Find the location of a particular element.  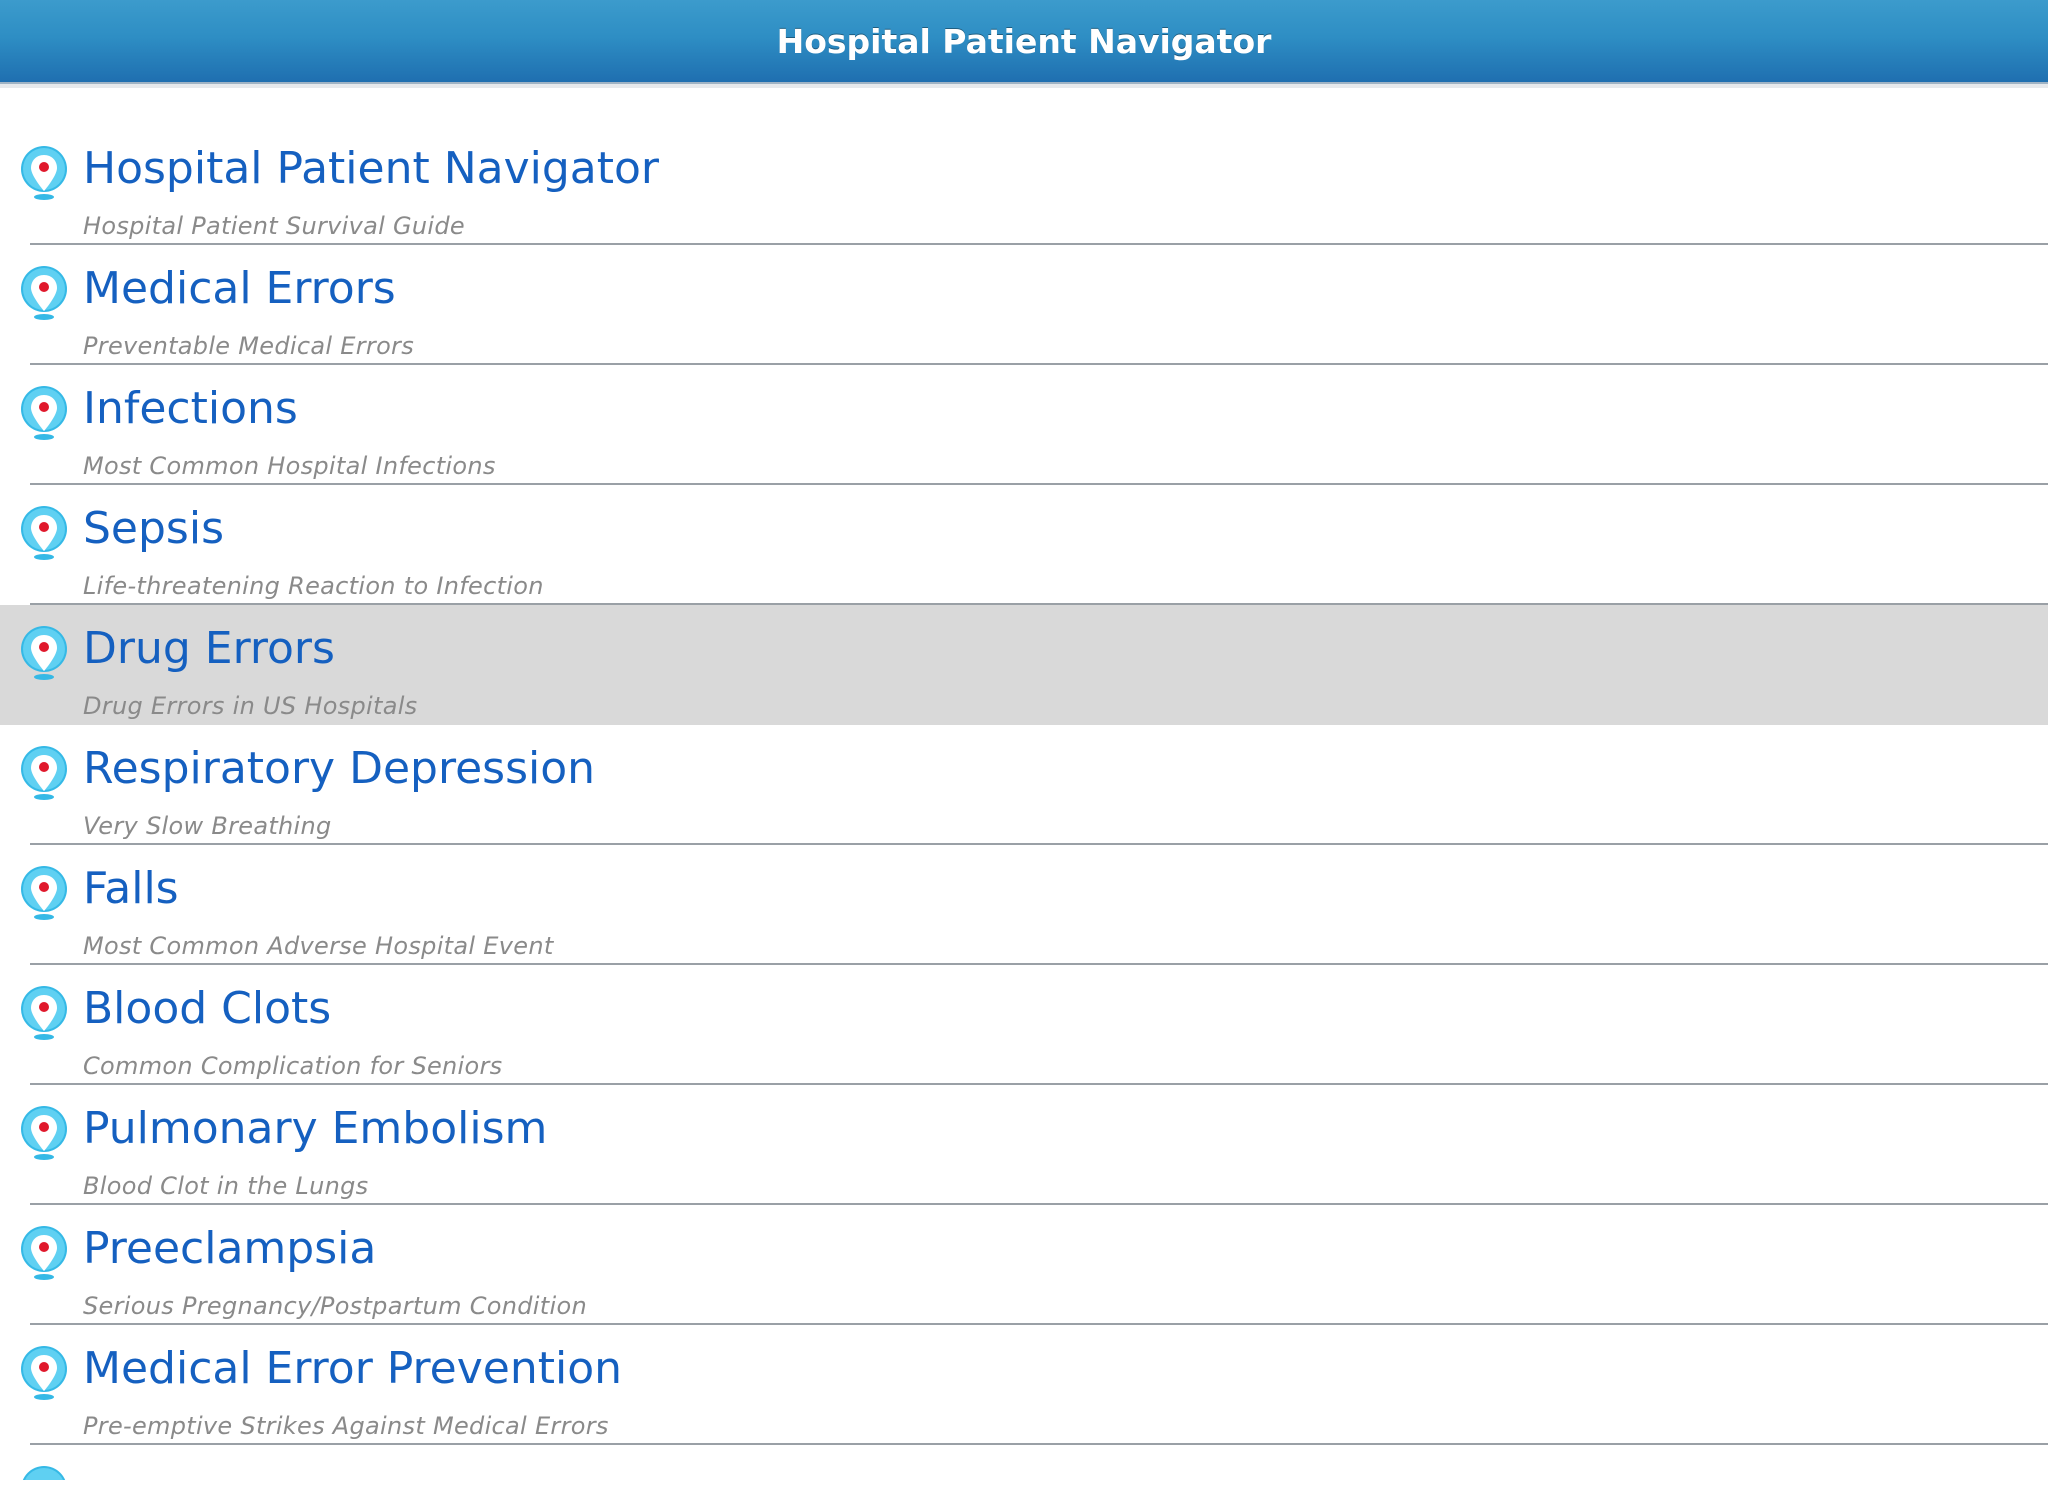

list-item-subtitle: Life-threatening Reaction to Infection is located at coordinates (313, 586).